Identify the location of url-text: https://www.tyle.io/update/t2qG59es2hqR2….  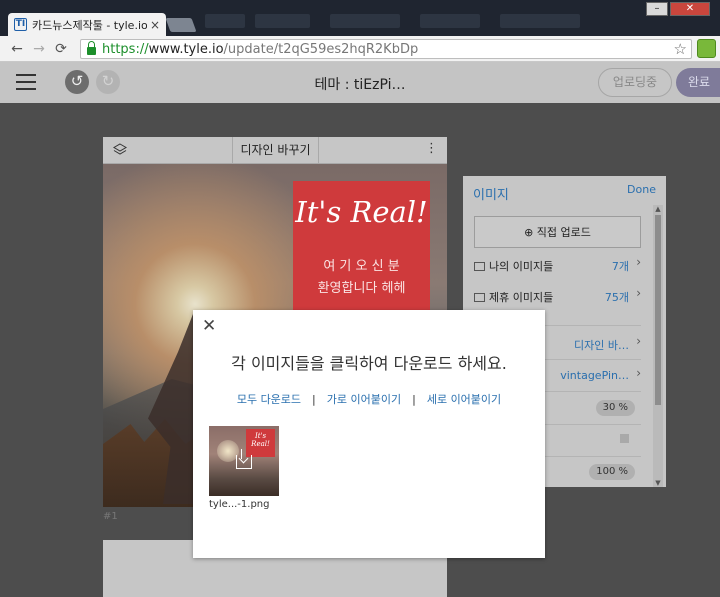
(260, 49).